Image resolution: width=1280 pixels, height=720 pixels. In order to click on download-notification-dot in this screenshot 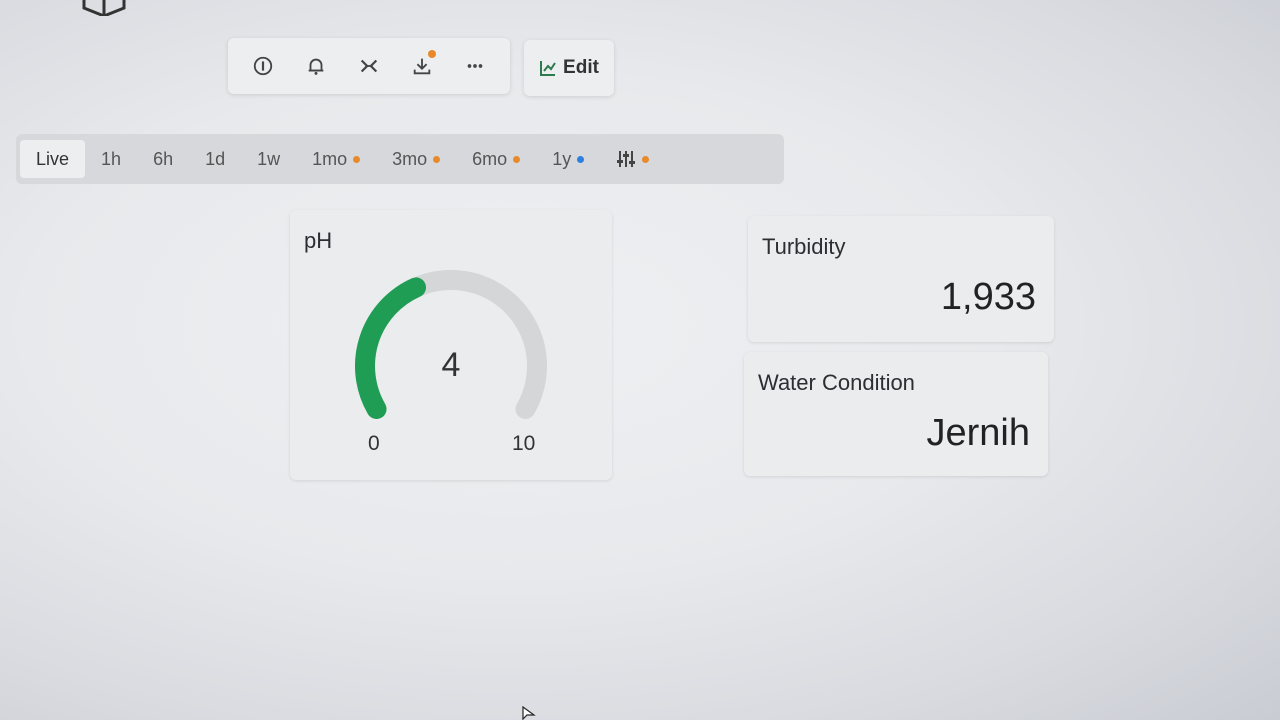, I will do `click(432, 54)`.